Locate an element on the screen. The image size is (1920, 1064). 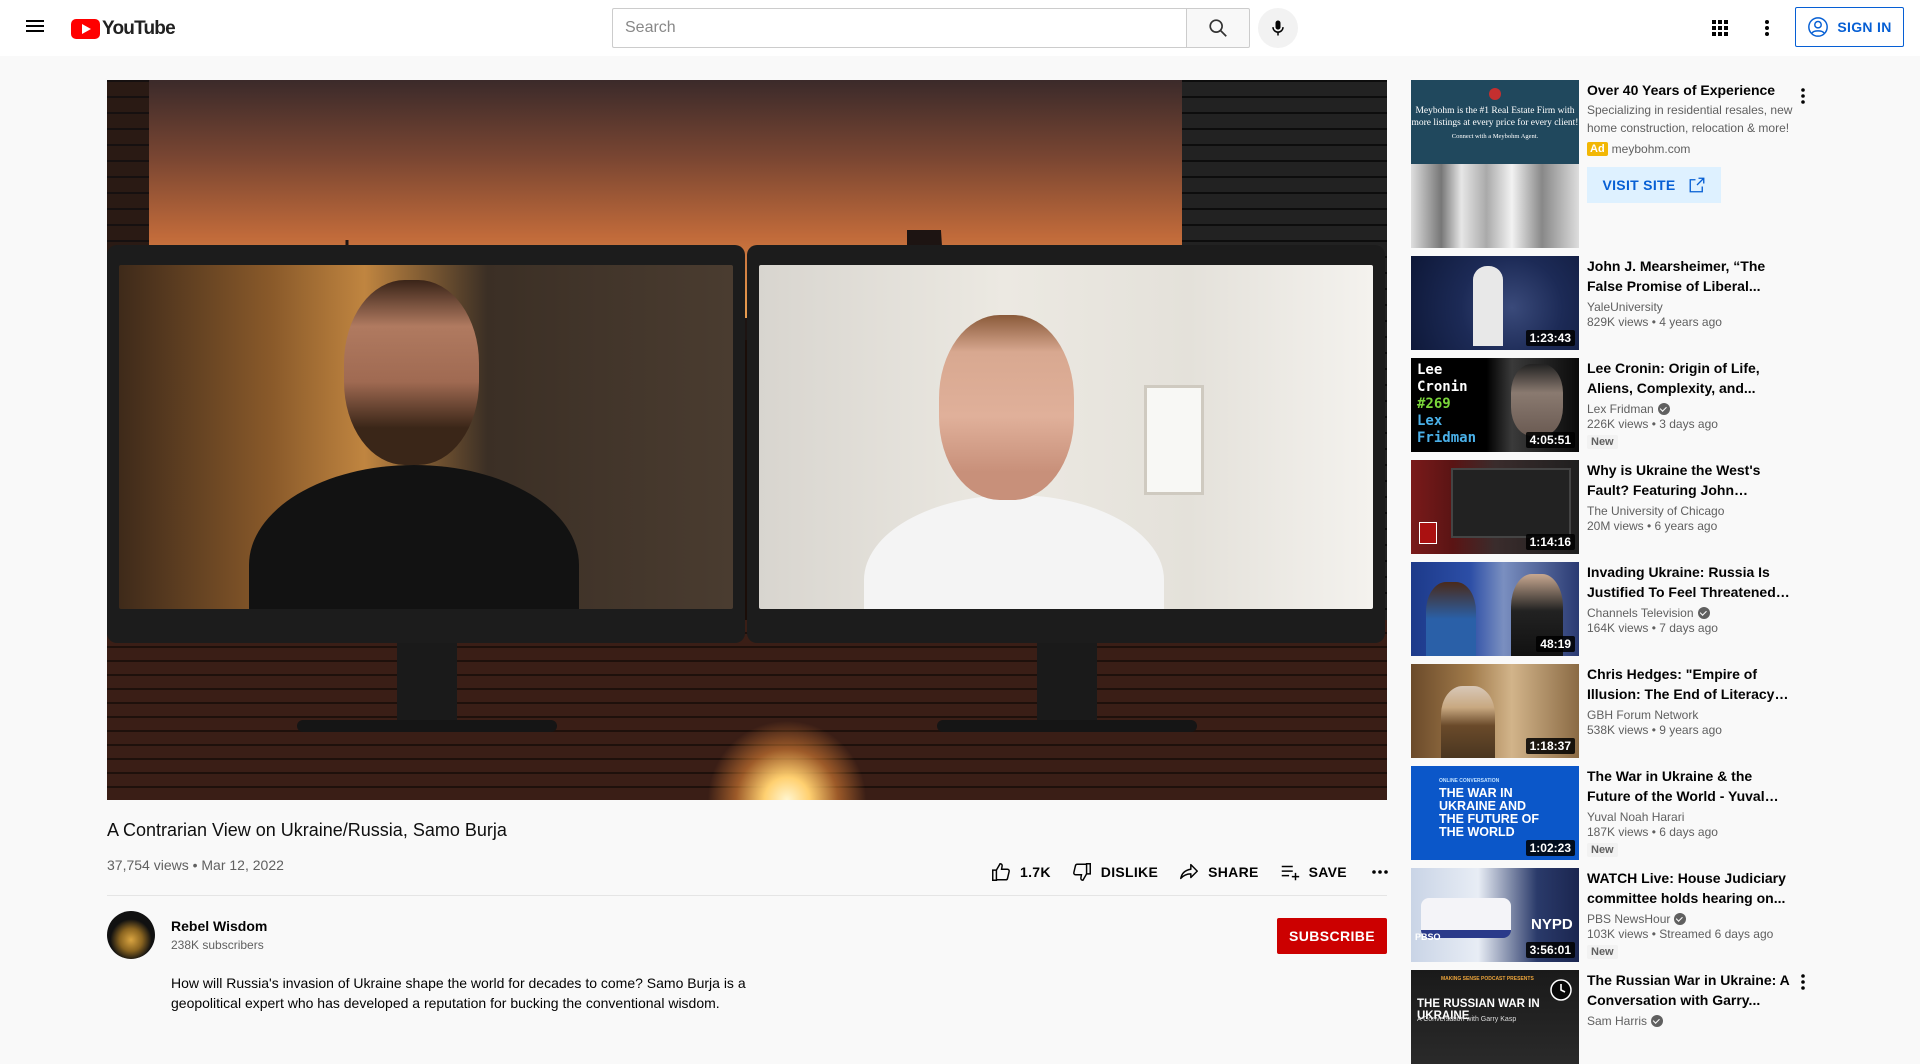
video-meta: 20M views • 6 years ago is located at coordinates (1652, 526).